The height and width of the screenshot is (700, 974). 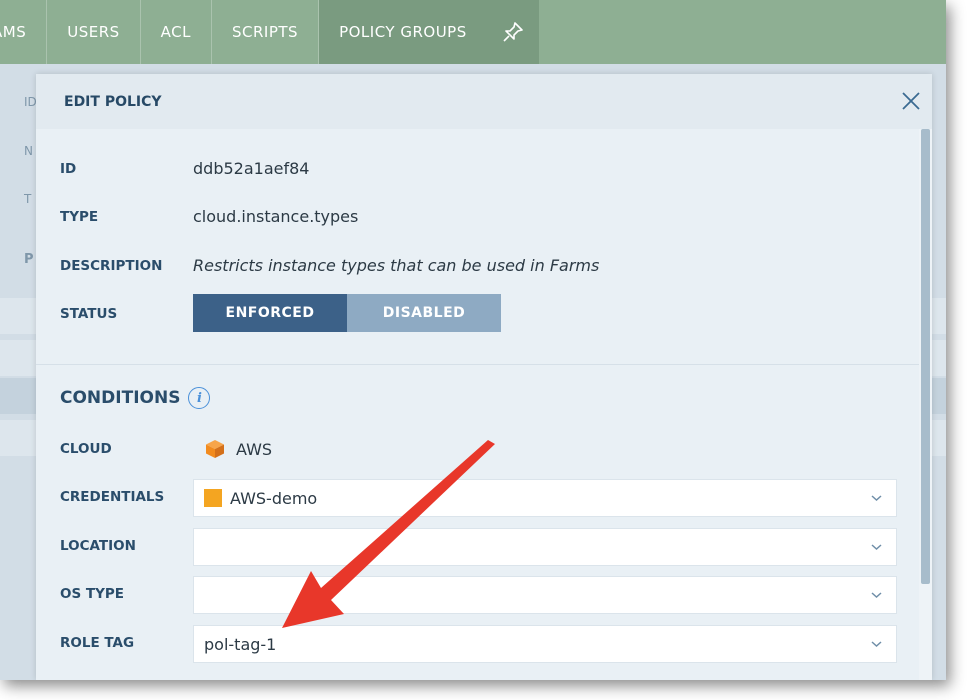 I want to click on location-select, so click(x=545, y=547).